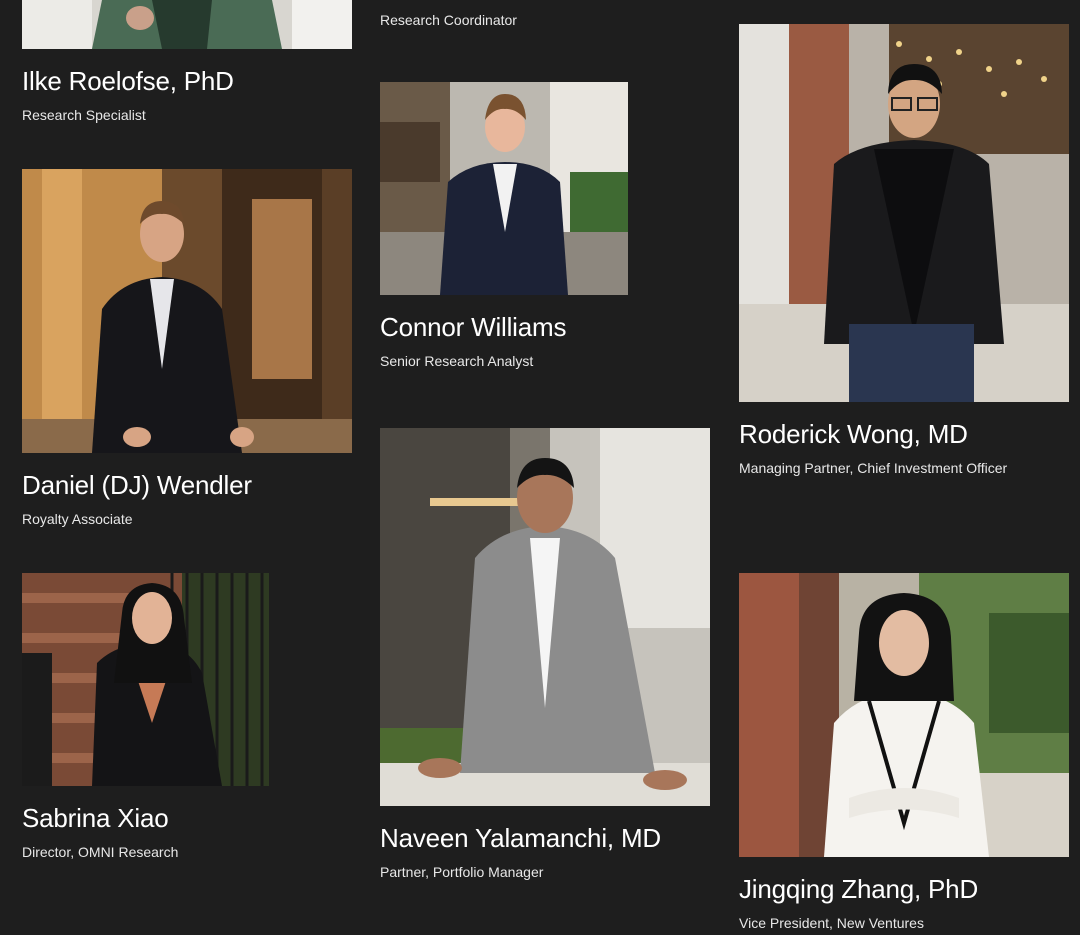 This screenshot has width=1080, height=935. I want to click on member-name: Naveen Yalamanchi, MD, so click(520, 838).